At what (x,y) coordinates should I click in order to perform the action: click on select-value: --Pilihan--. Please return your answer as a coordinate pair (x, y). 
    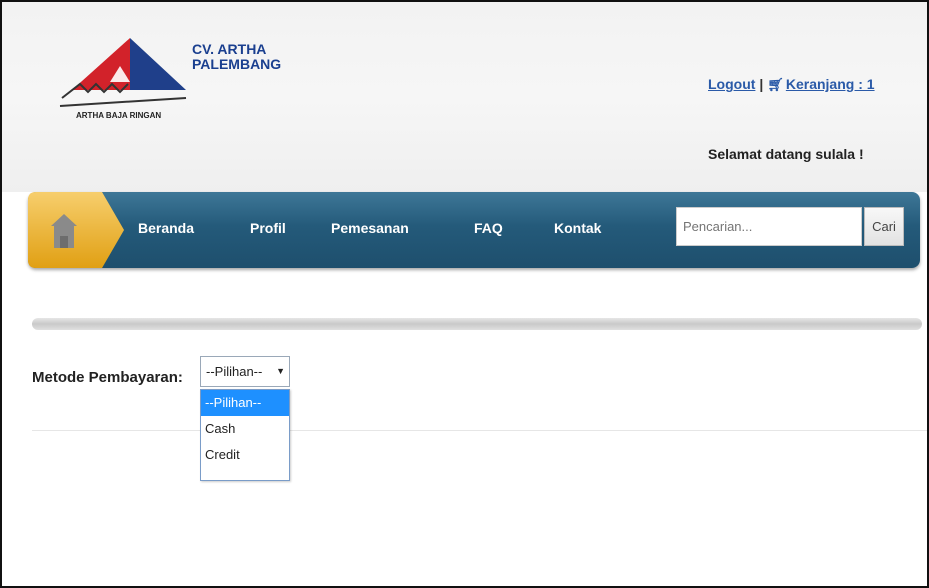
    Looking at the image, I should click on (234, 371).